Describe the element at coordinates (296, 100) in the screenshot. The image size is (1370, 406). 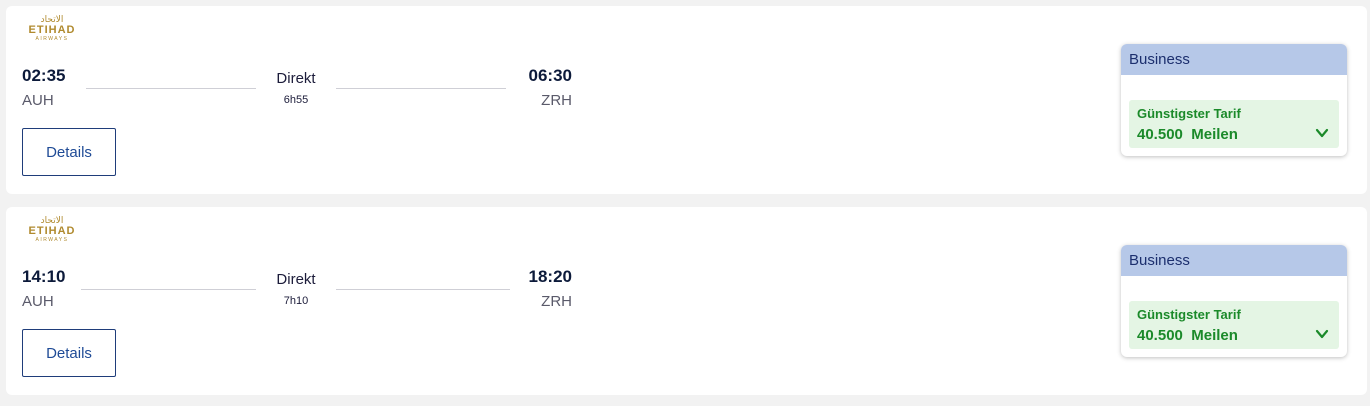
I see `flight-duration: 6h55` at that location.